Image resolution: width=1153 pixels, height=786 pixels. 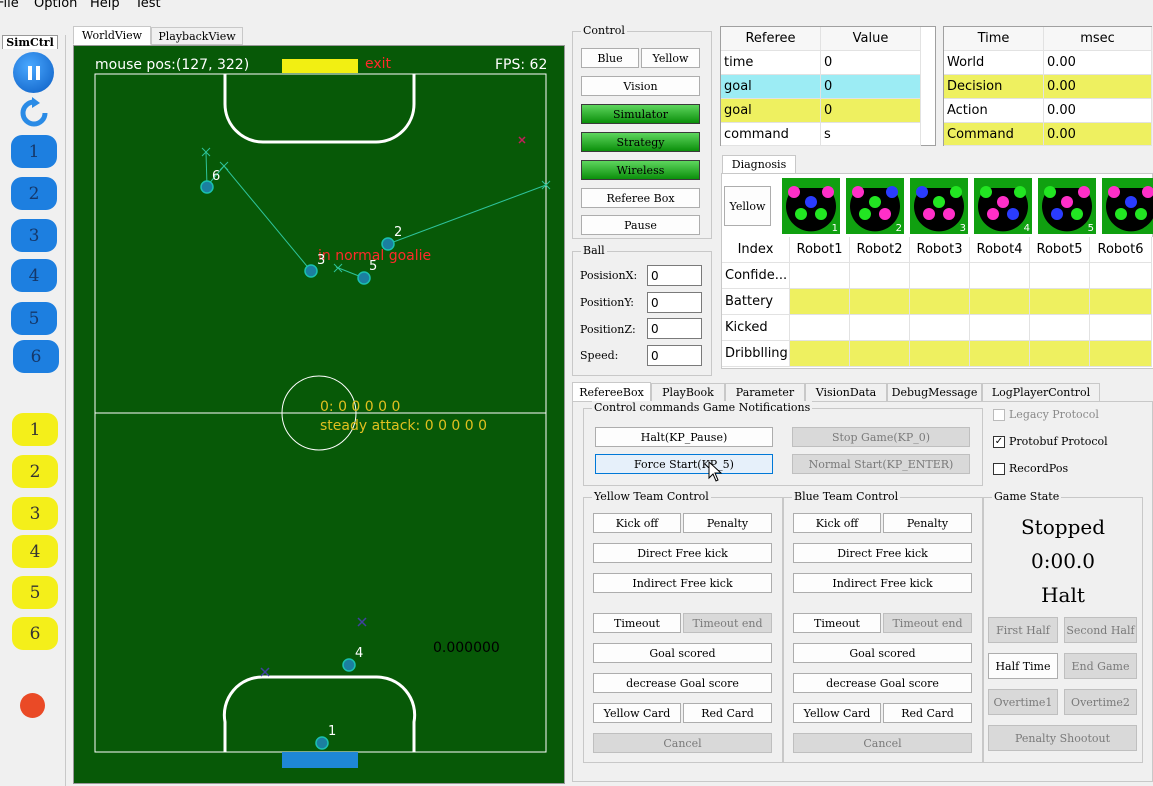 What do you see at coordinates (765, 392) in the screenshot?
I see `tab-parameter: Parameter` at bounding box center [765, 392].